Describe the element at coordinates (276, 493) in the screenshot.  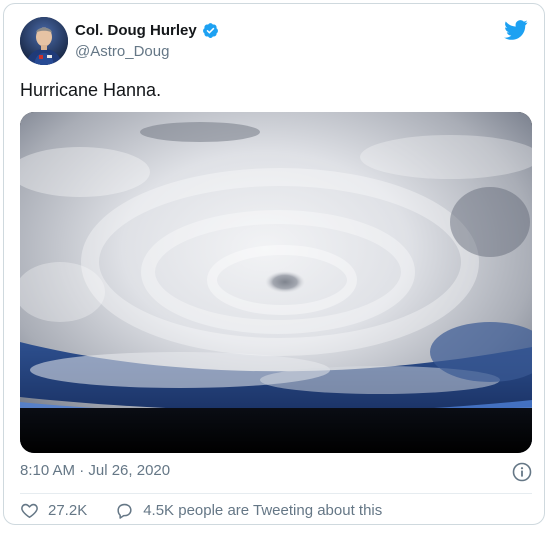
I see `divider` at that location.